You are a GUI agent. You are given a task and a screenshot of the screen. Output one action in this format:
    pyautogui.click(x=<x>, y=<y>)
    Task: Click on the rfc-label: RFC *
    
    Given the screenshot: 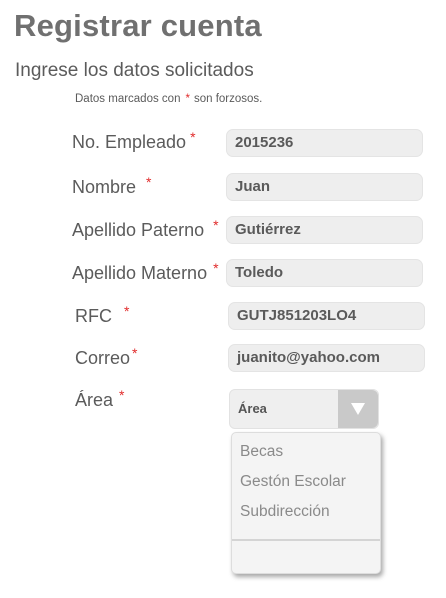 What is the action you would take?
    pyautogui.click(x=102, y=315)
    